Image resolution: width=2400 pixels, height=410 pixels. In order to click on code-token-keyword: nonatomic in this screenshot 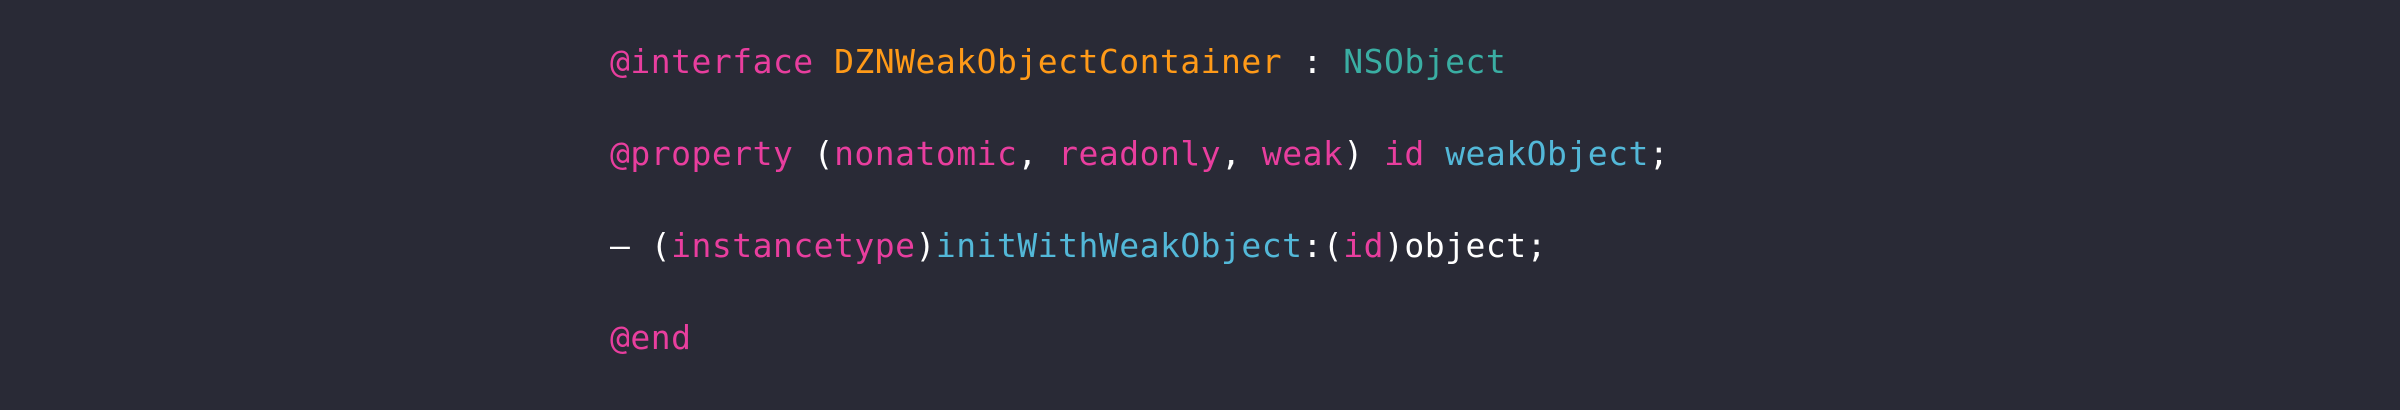, I will do `click(926, 153)`.